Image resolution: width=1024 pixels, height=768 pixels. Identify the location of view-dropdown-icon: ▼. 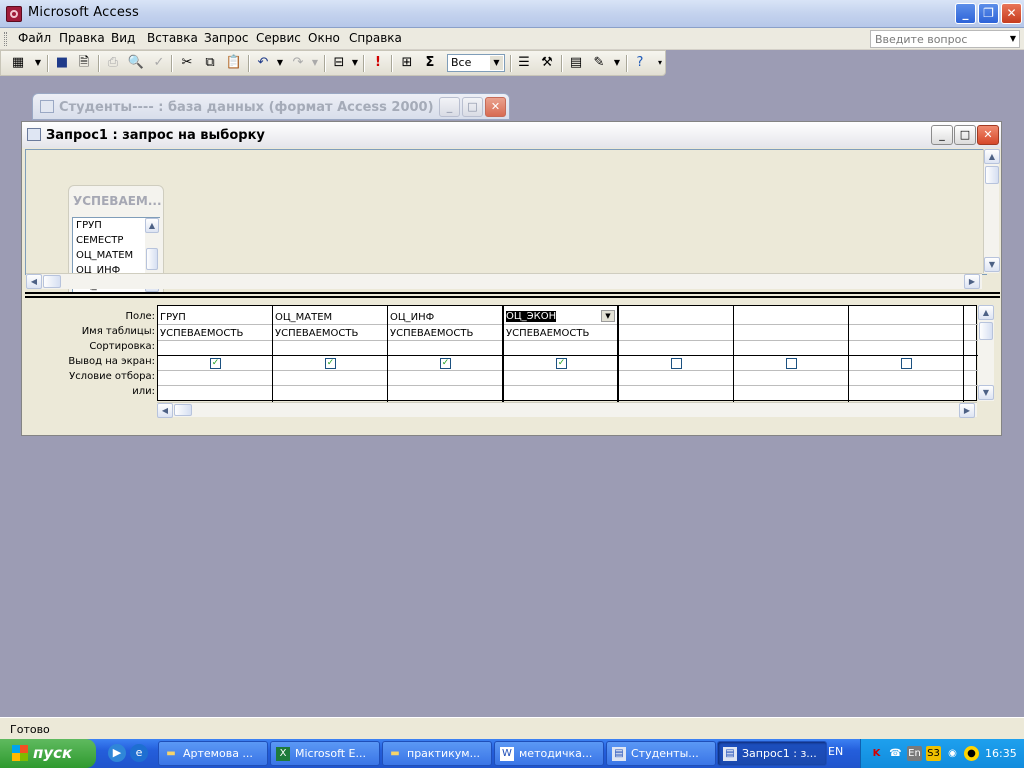
(38, 63).